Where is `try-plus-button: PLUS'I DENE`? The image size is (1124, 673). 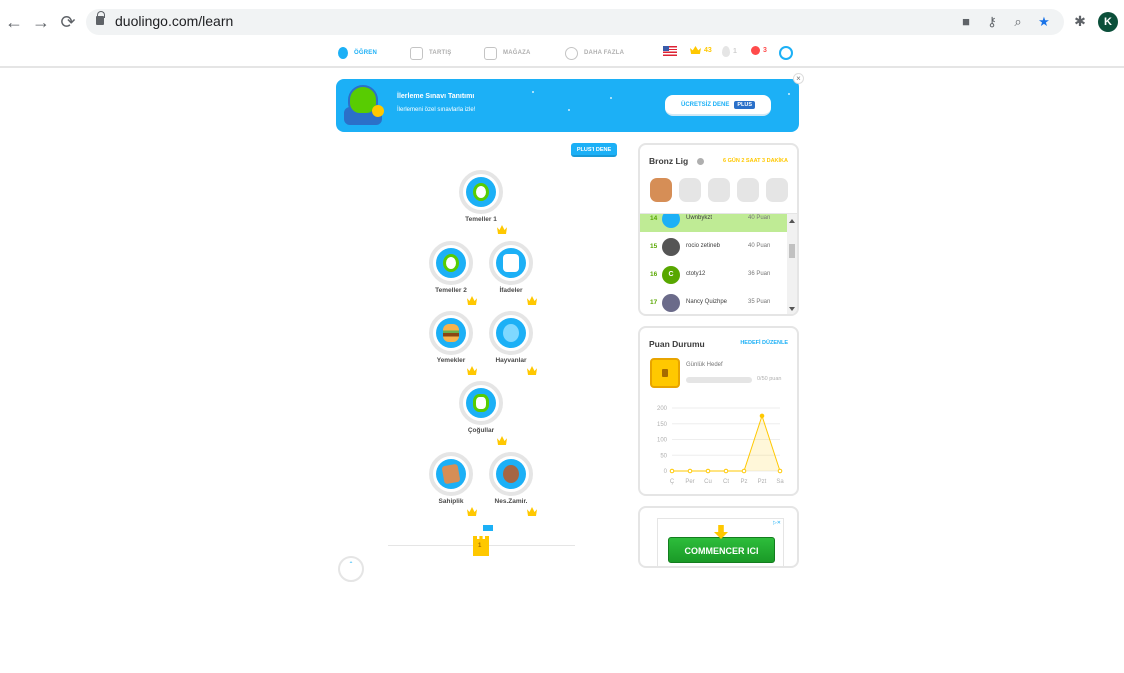
try-plus-button: PLUS'I DENE is located at coordinates (594, 150).